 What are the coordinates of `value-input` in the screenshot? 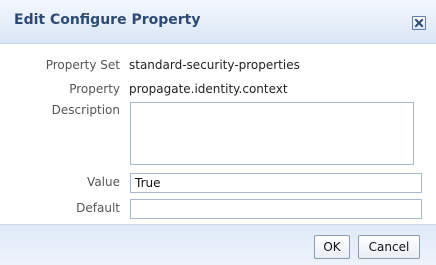 It's located at (276, 183).